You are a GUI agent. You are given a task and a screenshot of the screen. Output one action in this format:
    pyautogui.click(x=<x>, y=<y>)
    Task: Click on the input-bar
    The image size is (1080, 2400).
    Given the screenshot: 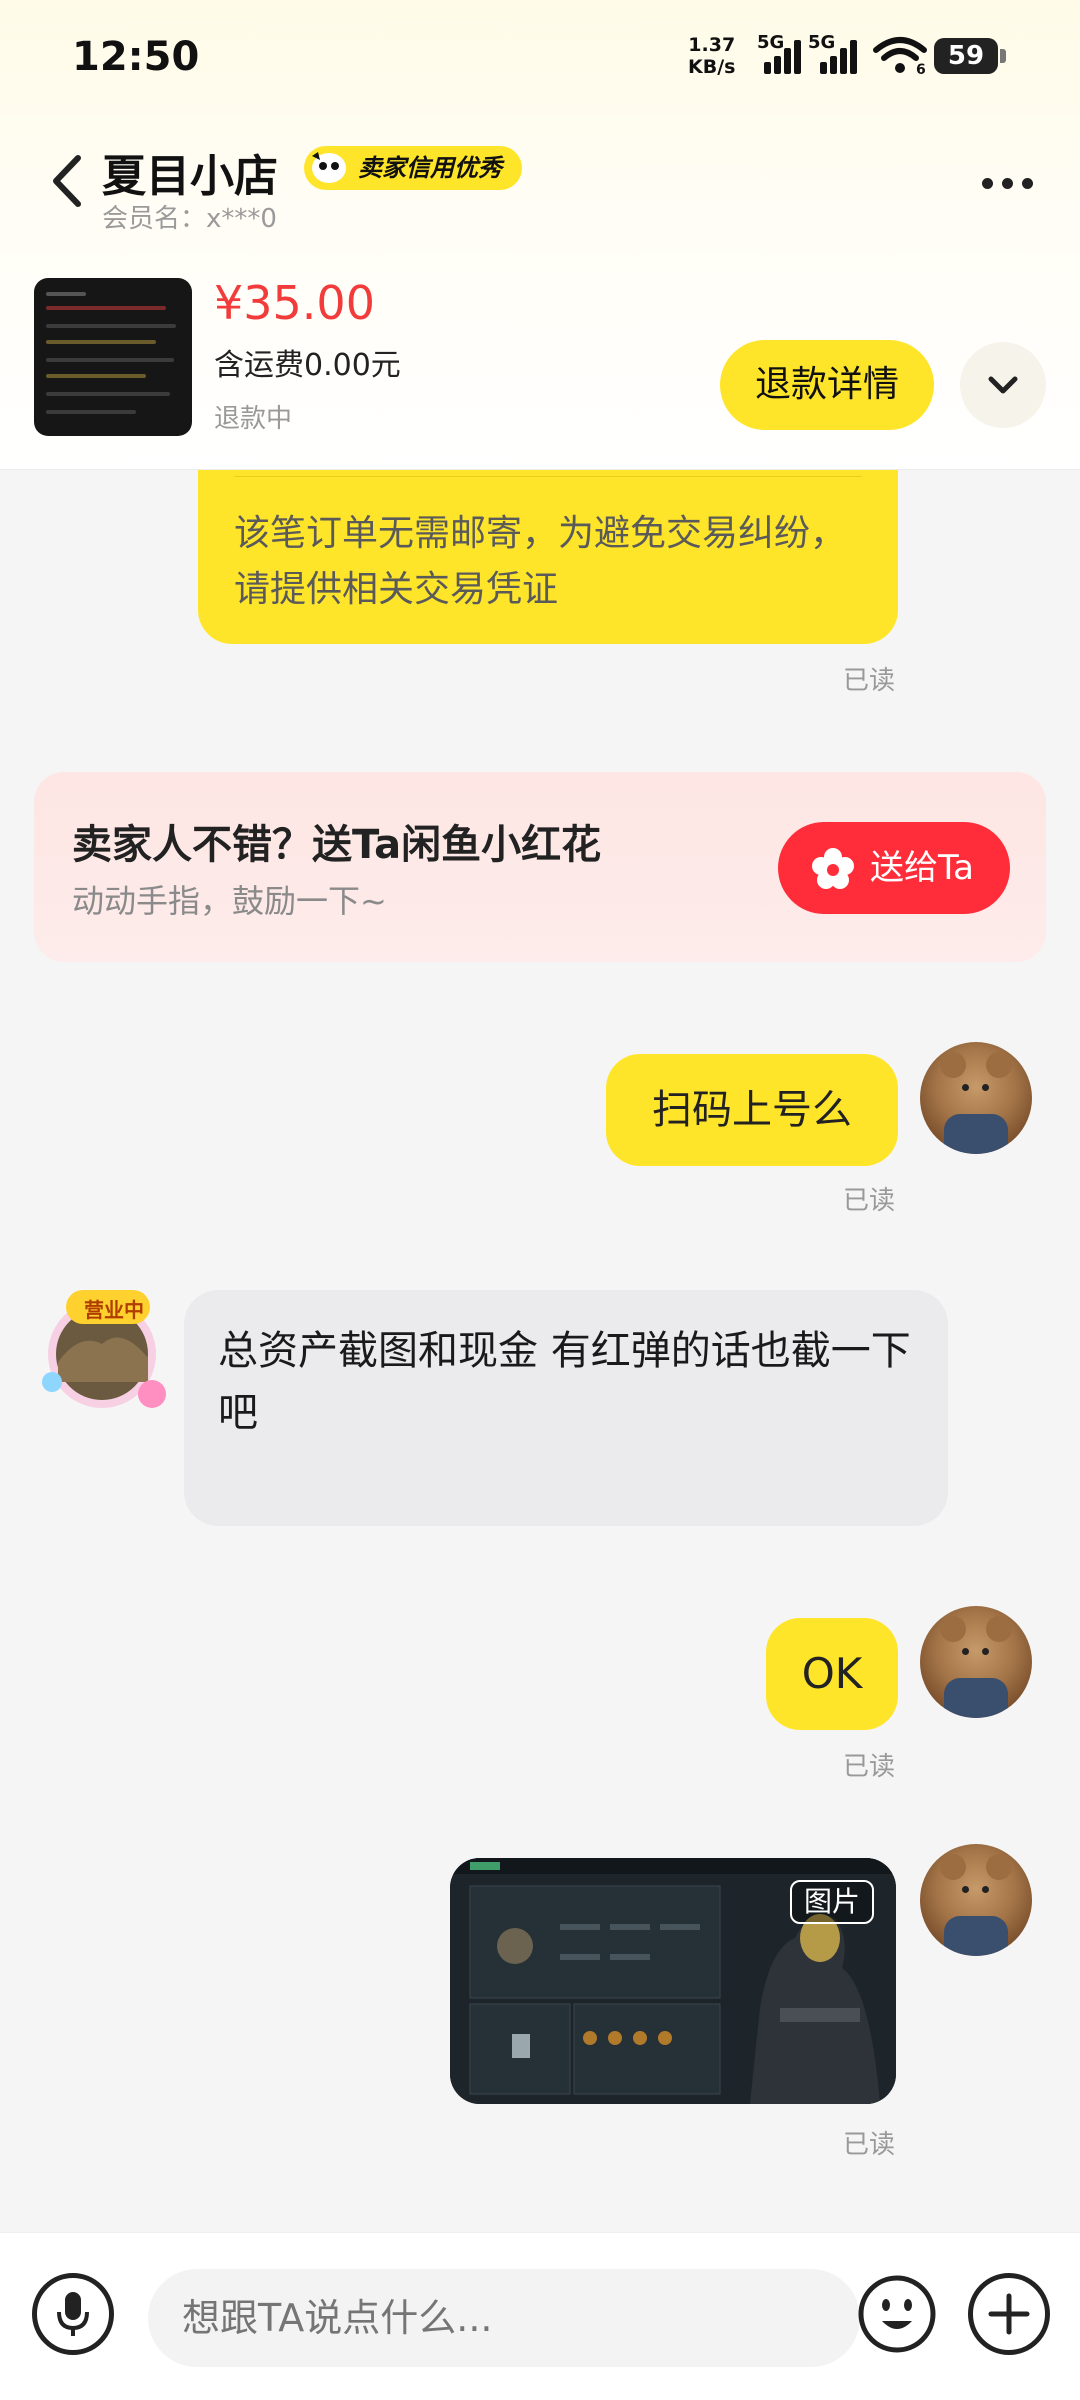 What is the action you would take?
    pyautogui.click(x=540, y=2316)
    